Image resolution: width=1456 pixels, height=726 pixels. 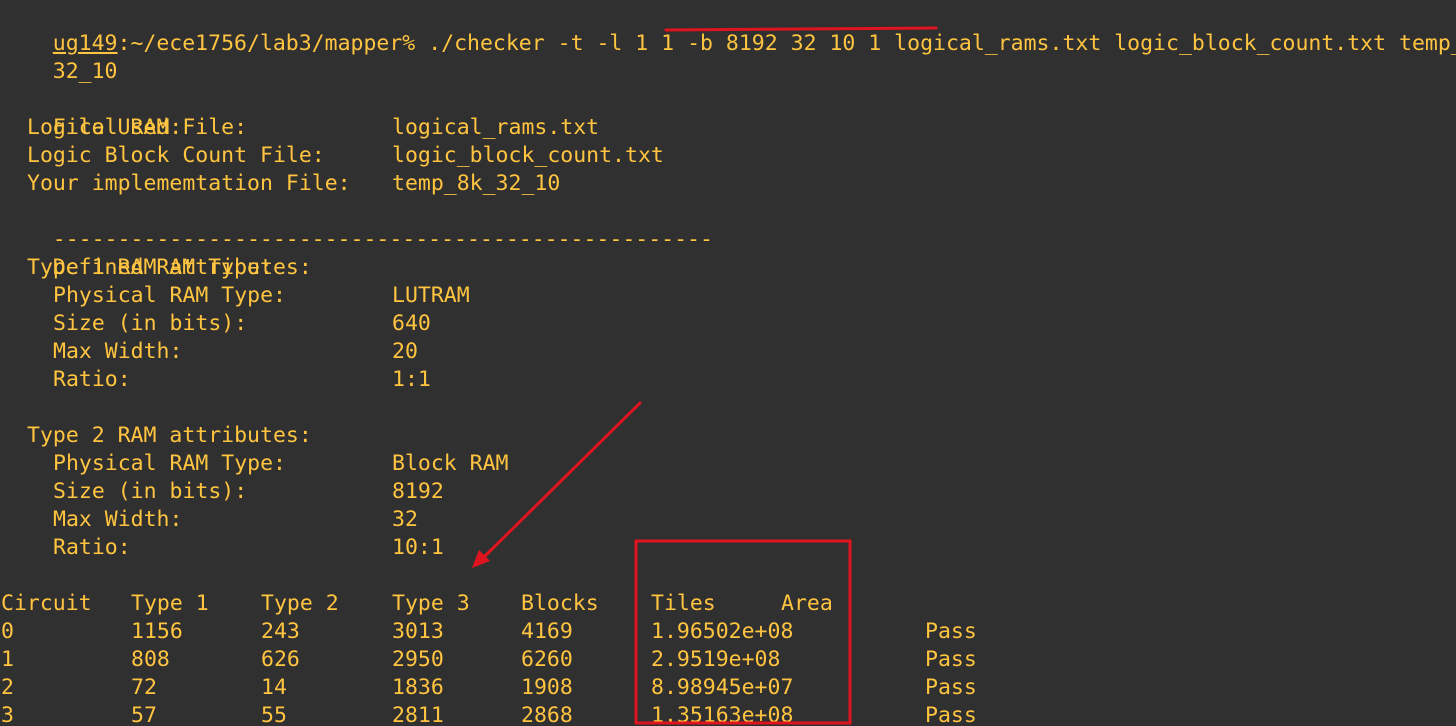 I want to click on table-row: 3 57 55 2811 2868 1.35163e+08 Pass, so click(x=489, y=714).